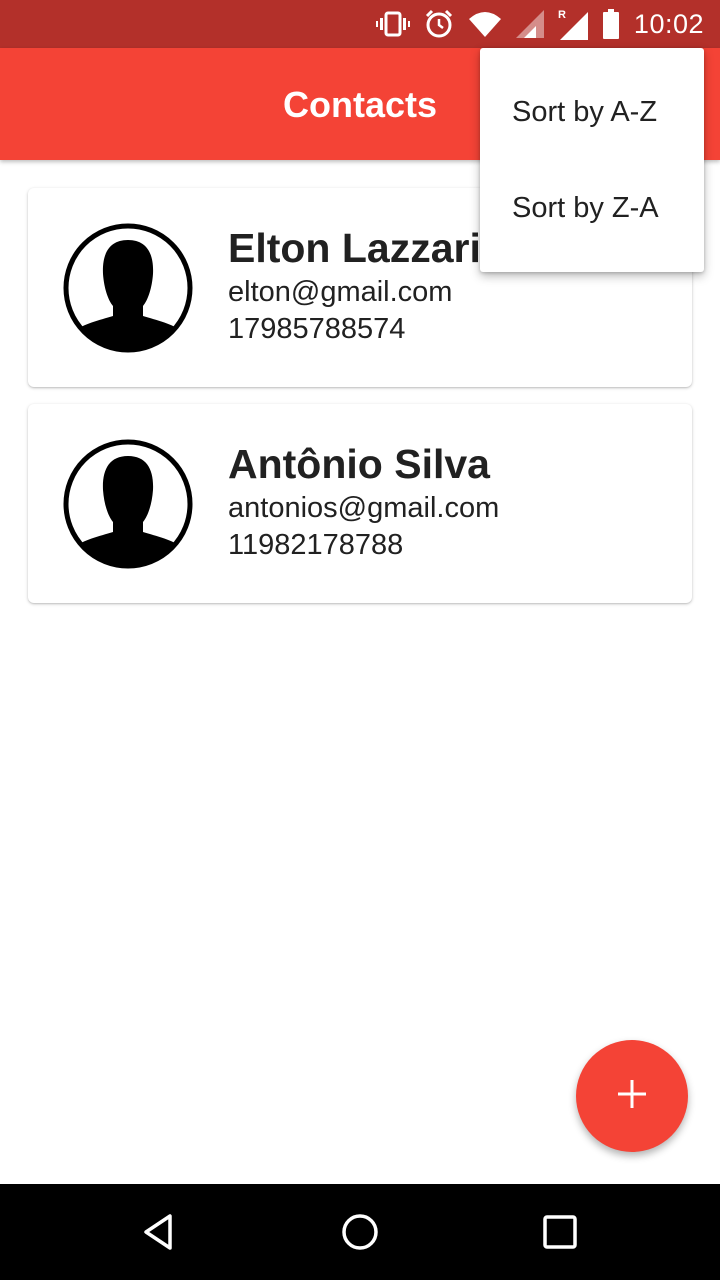 This screenshot has height=1280, width=720. Describe the element at coordinates (160, 1232) in the screenshot. I see `back-icon` at that location.